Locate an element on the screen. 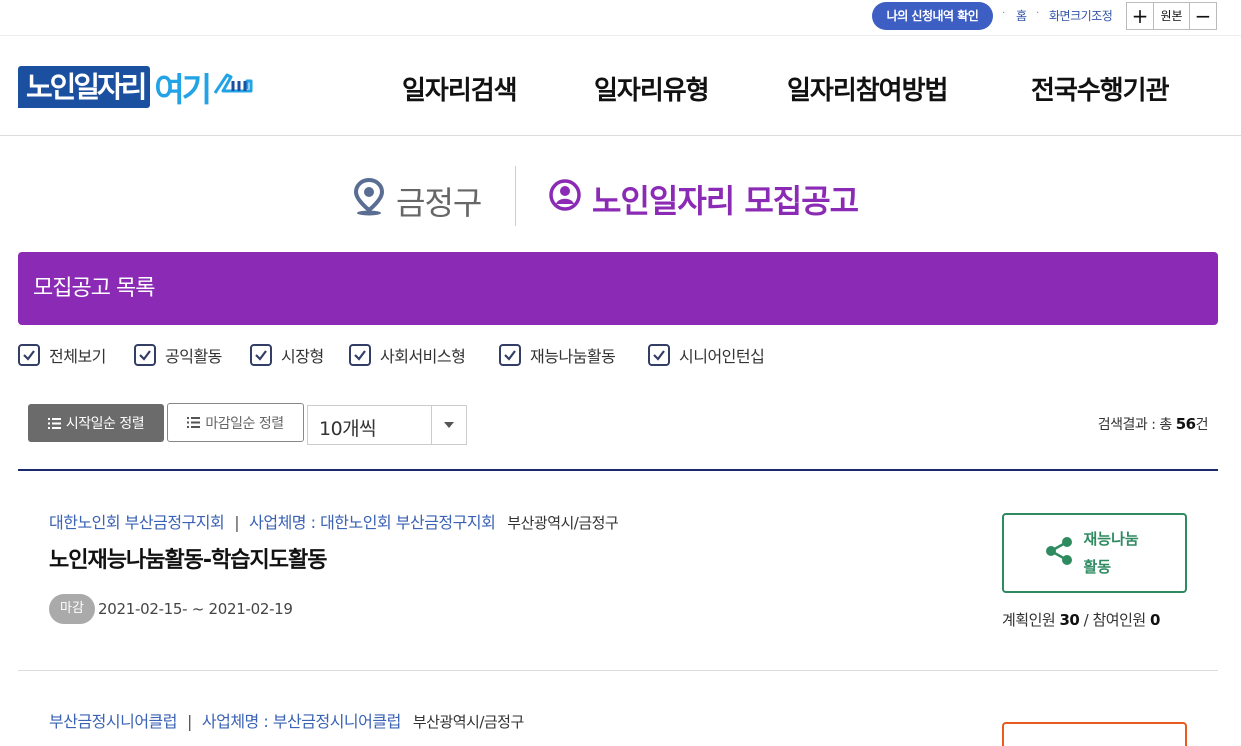 This screenshot has height=746, width=1241. logo-main-text: 노인일자리 is located at coordinates (84, 87).